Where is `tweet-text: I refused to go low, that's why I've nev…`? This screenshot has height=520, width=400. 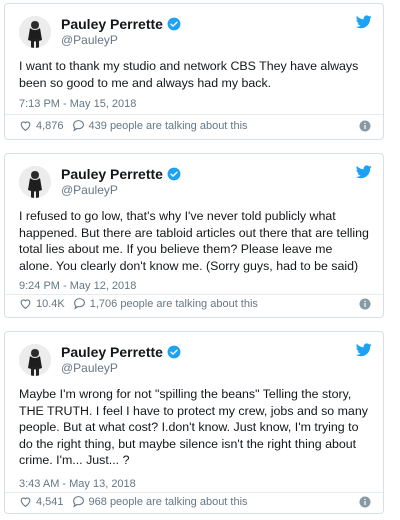 tweet-text: I refused to go low, that's why I've nev… is located at coordinates (194, 241).